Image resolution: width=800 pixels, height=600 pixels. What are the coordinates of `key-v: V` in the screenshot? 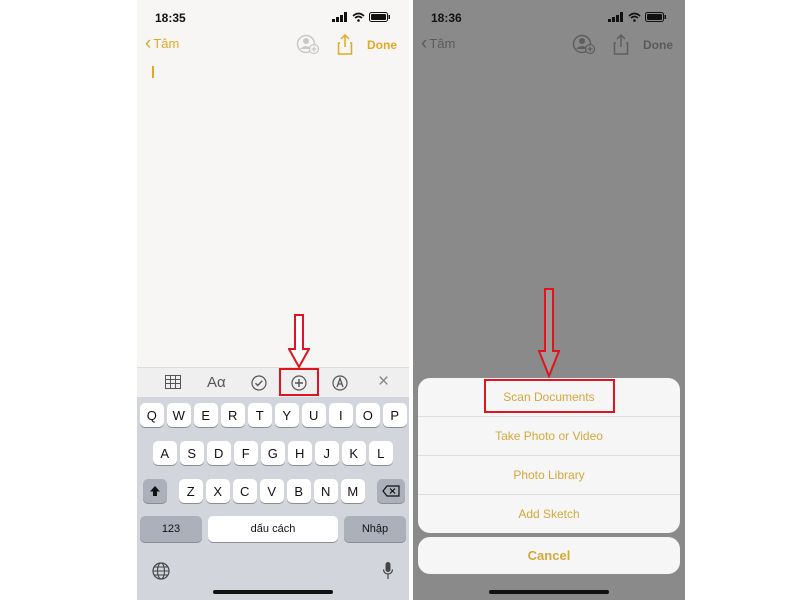 It's located at (272, 491).